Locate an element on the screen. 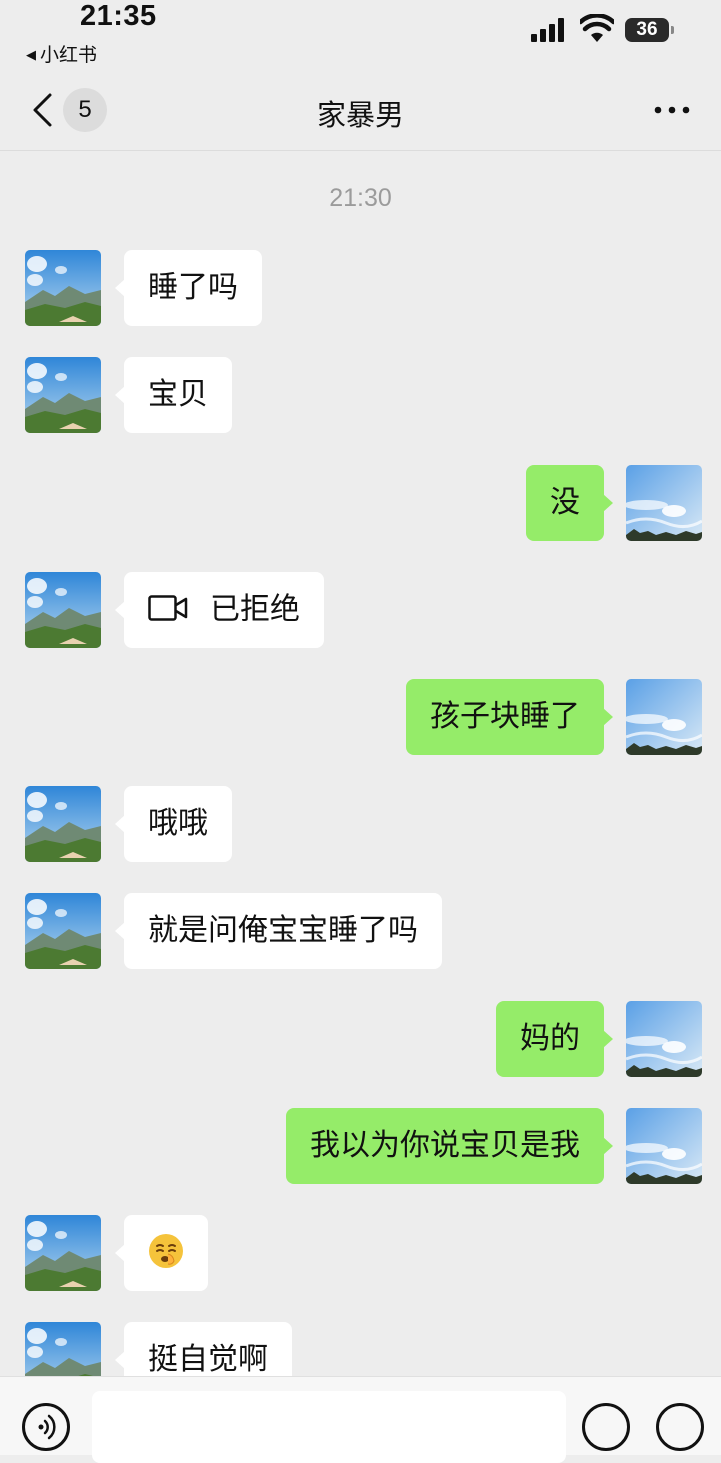 Image resolution: width=721 pixels, height=1463 pixels. message-bubble: 睡了吗 is located at coordinates (188, 288).